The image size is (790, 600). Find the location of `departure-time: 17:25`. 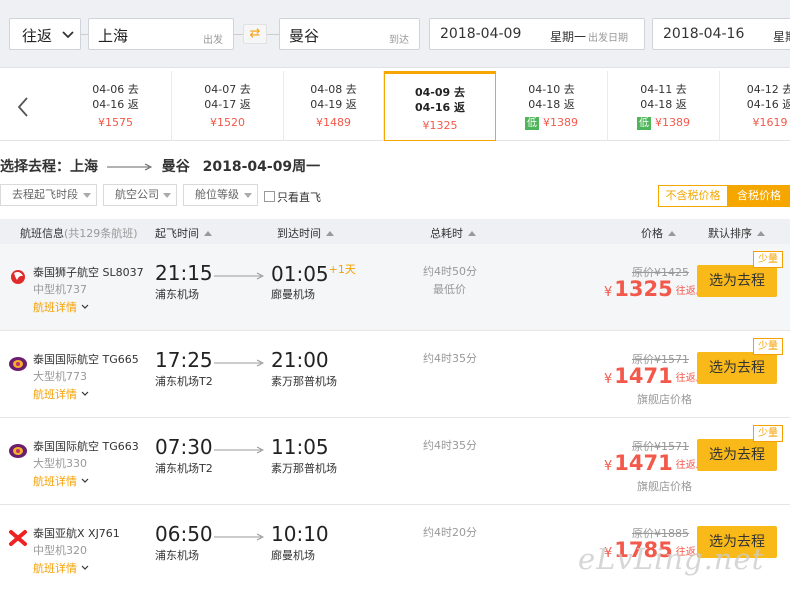

departure-time: 17:25 is located at coordinates (184, 360).